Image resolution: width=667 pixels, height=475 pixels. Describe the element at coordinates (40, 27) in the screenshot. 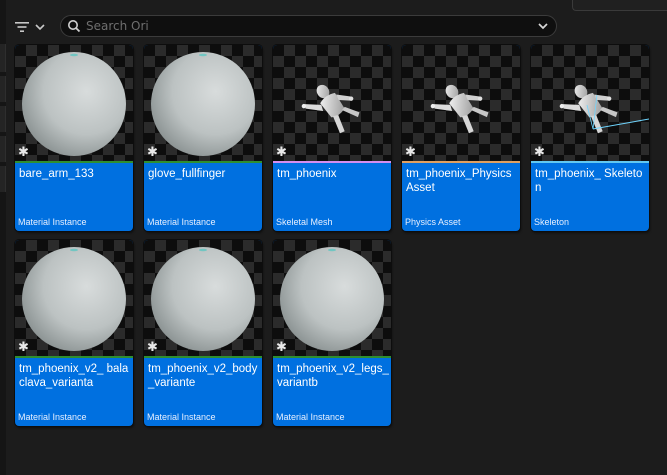

I see `chevron-down-icon` at that location.